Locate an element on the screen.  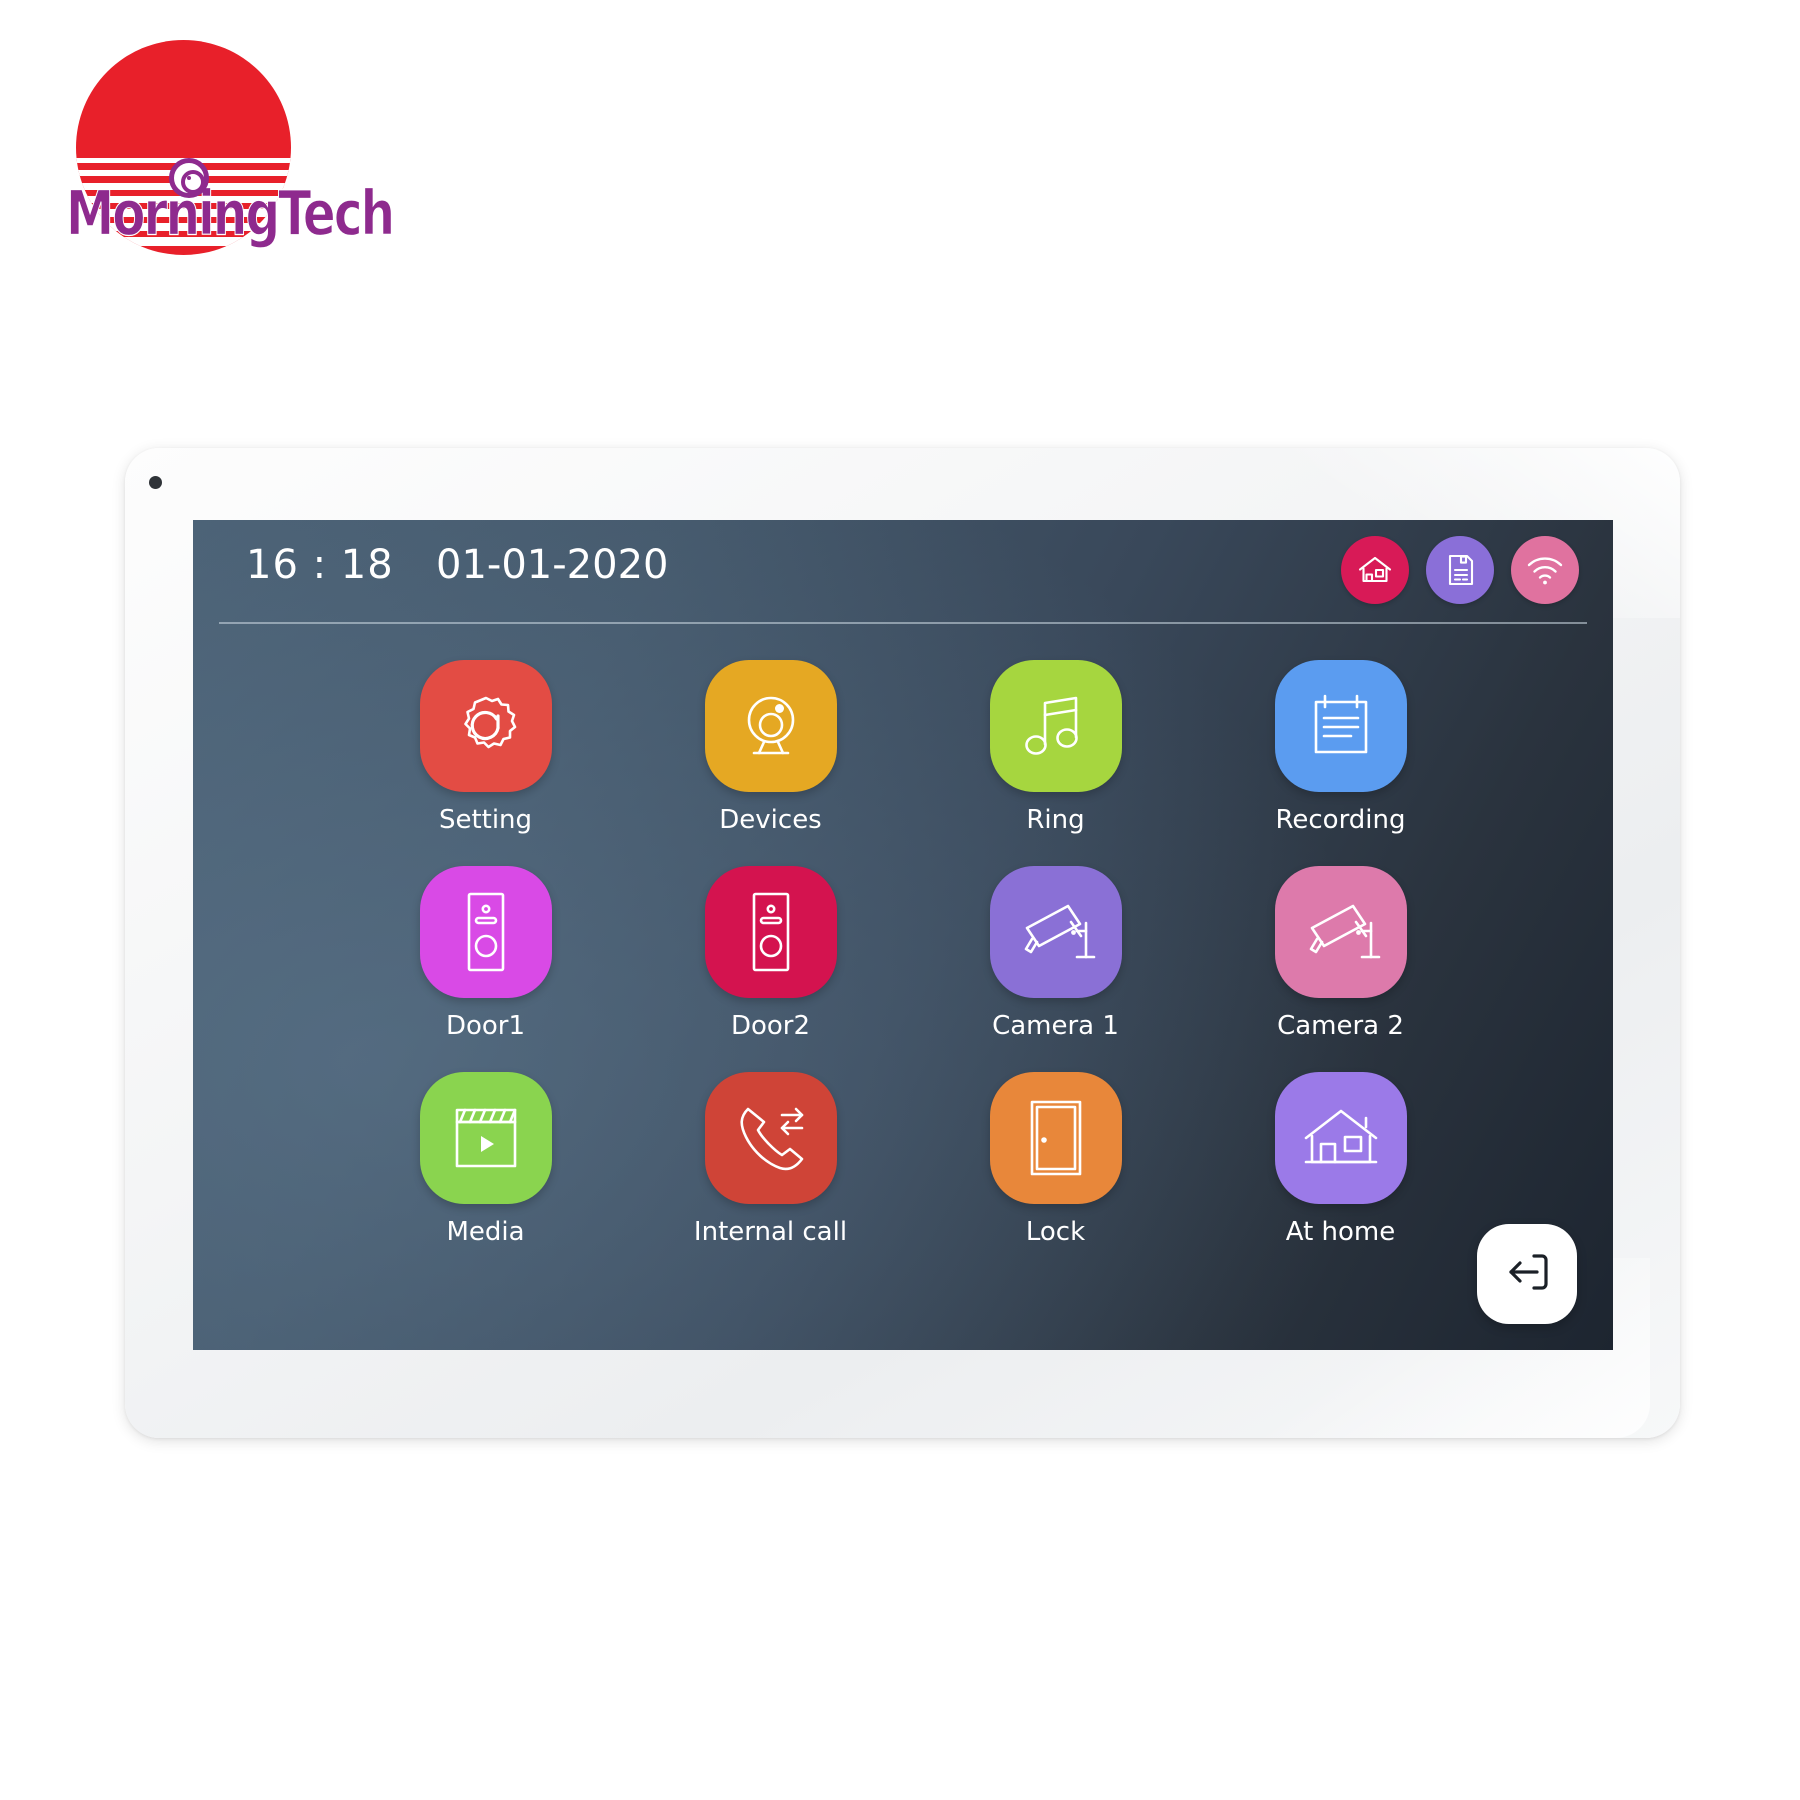
app-tile-setting: Setting is located at coordinates (485, 747).